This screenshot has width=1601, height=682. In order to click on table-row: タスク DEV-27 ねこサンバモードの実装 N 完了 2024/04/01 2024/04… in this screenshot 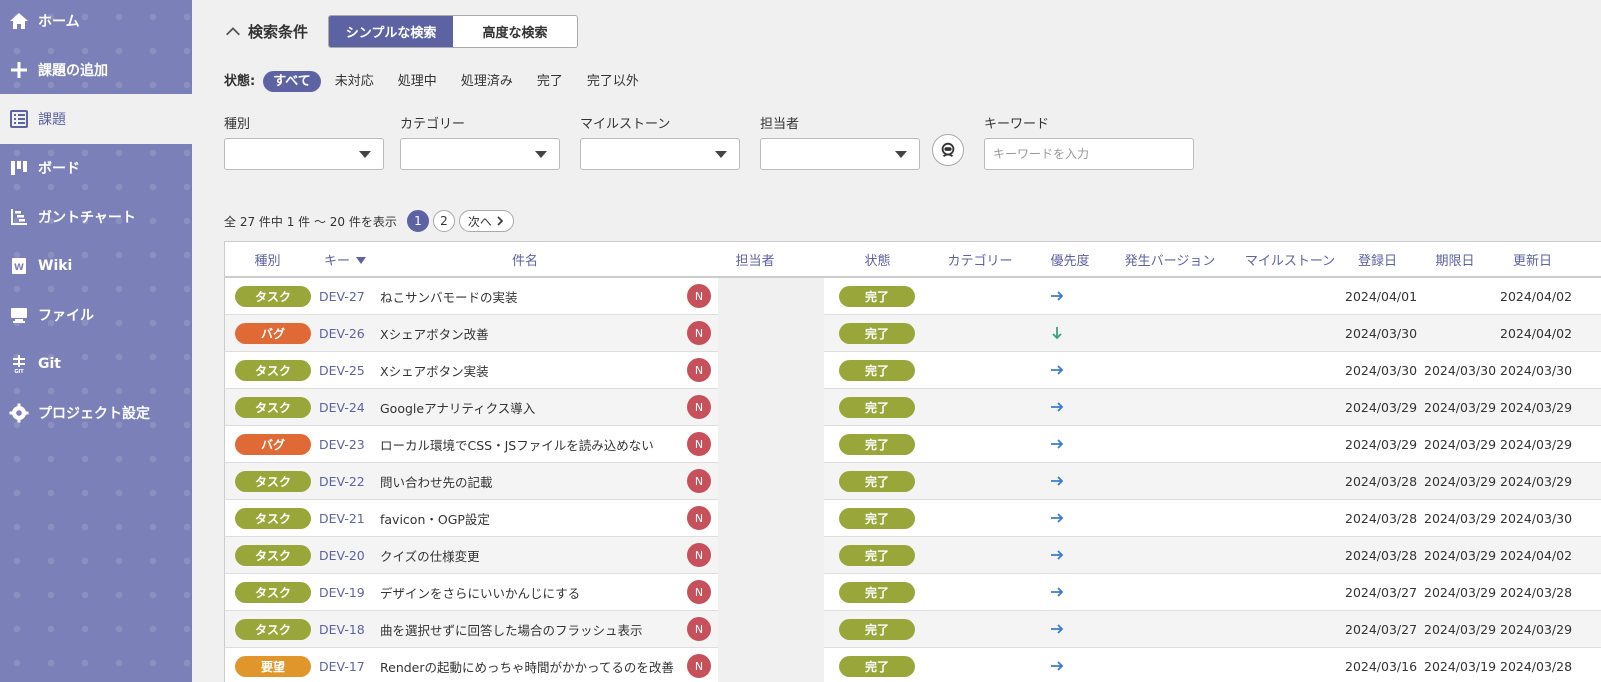, I will do `click(912, 296)`.